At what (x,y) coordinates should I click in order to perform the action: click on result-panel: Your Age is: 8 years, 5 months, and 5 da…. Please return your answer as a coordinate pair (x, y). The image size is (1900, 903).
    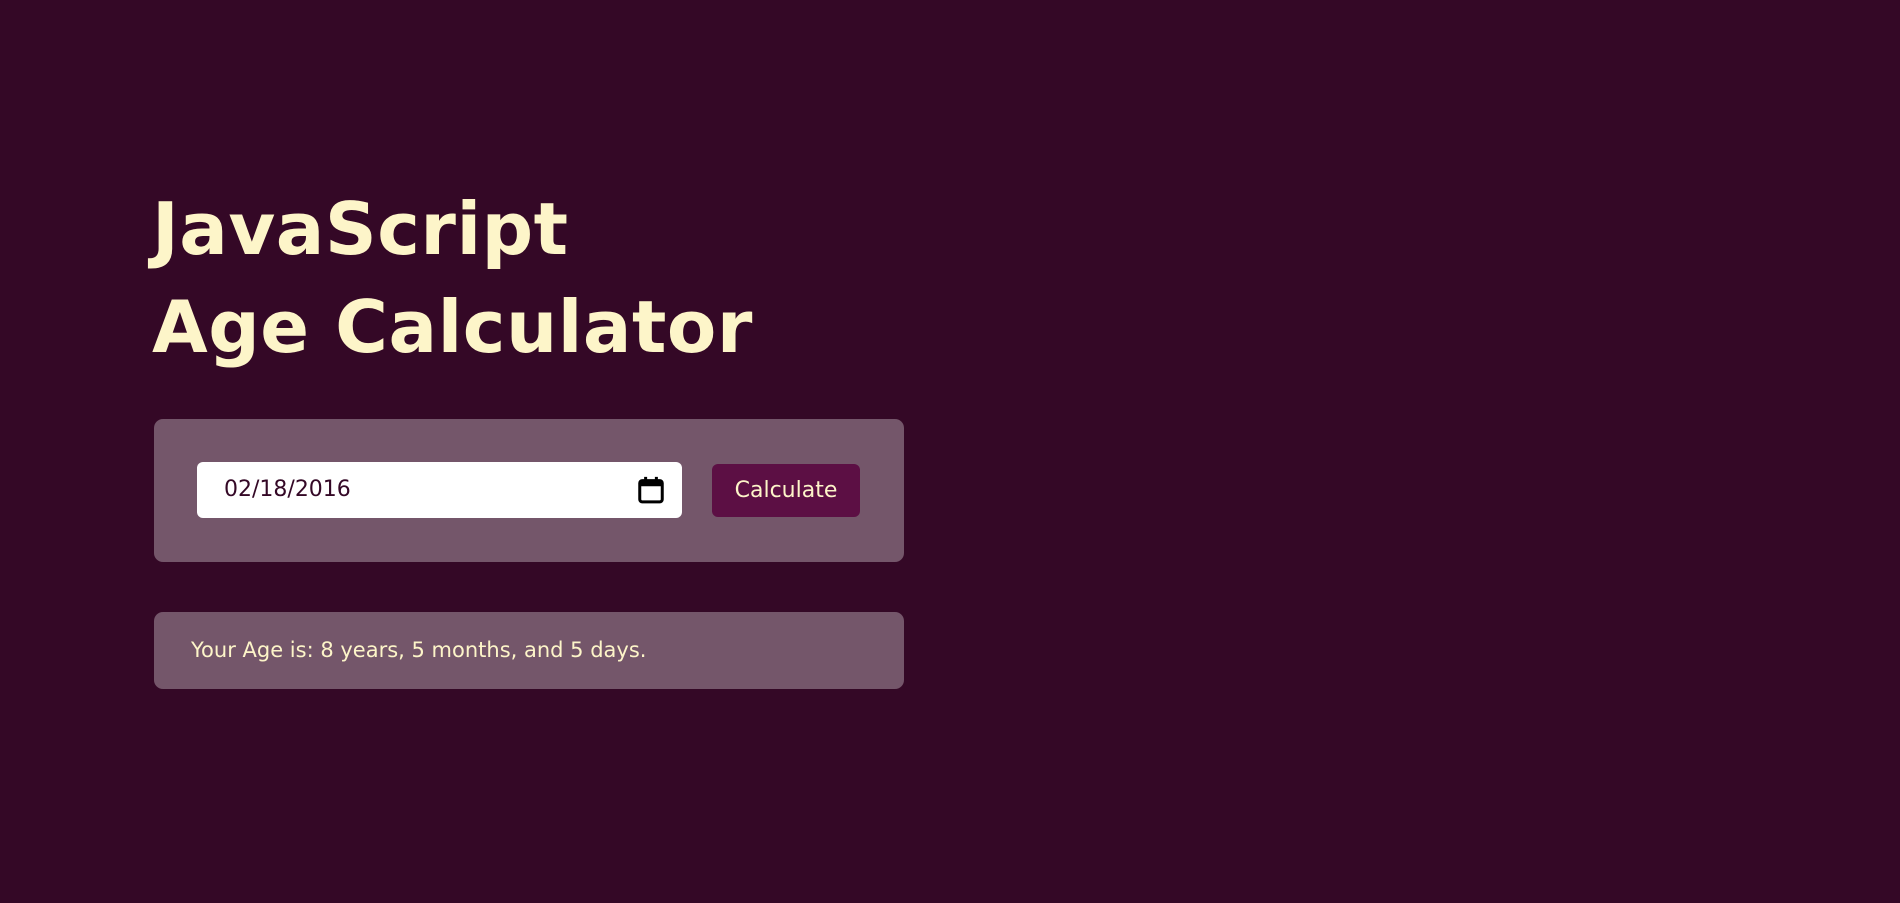
    Looking at the image, I should click on (529, 650).